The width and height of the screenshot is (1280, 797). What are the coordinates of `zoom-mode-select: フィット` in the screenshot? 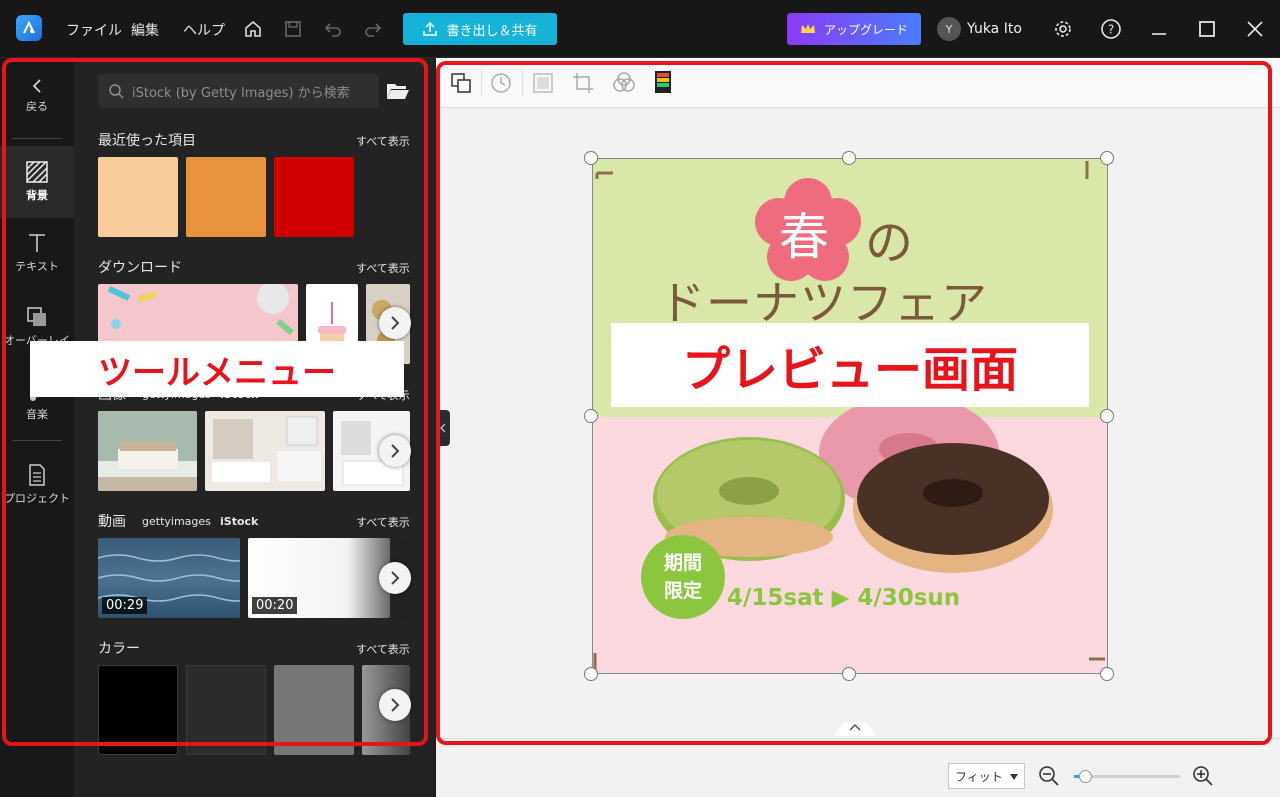 It's located at (986, 776).